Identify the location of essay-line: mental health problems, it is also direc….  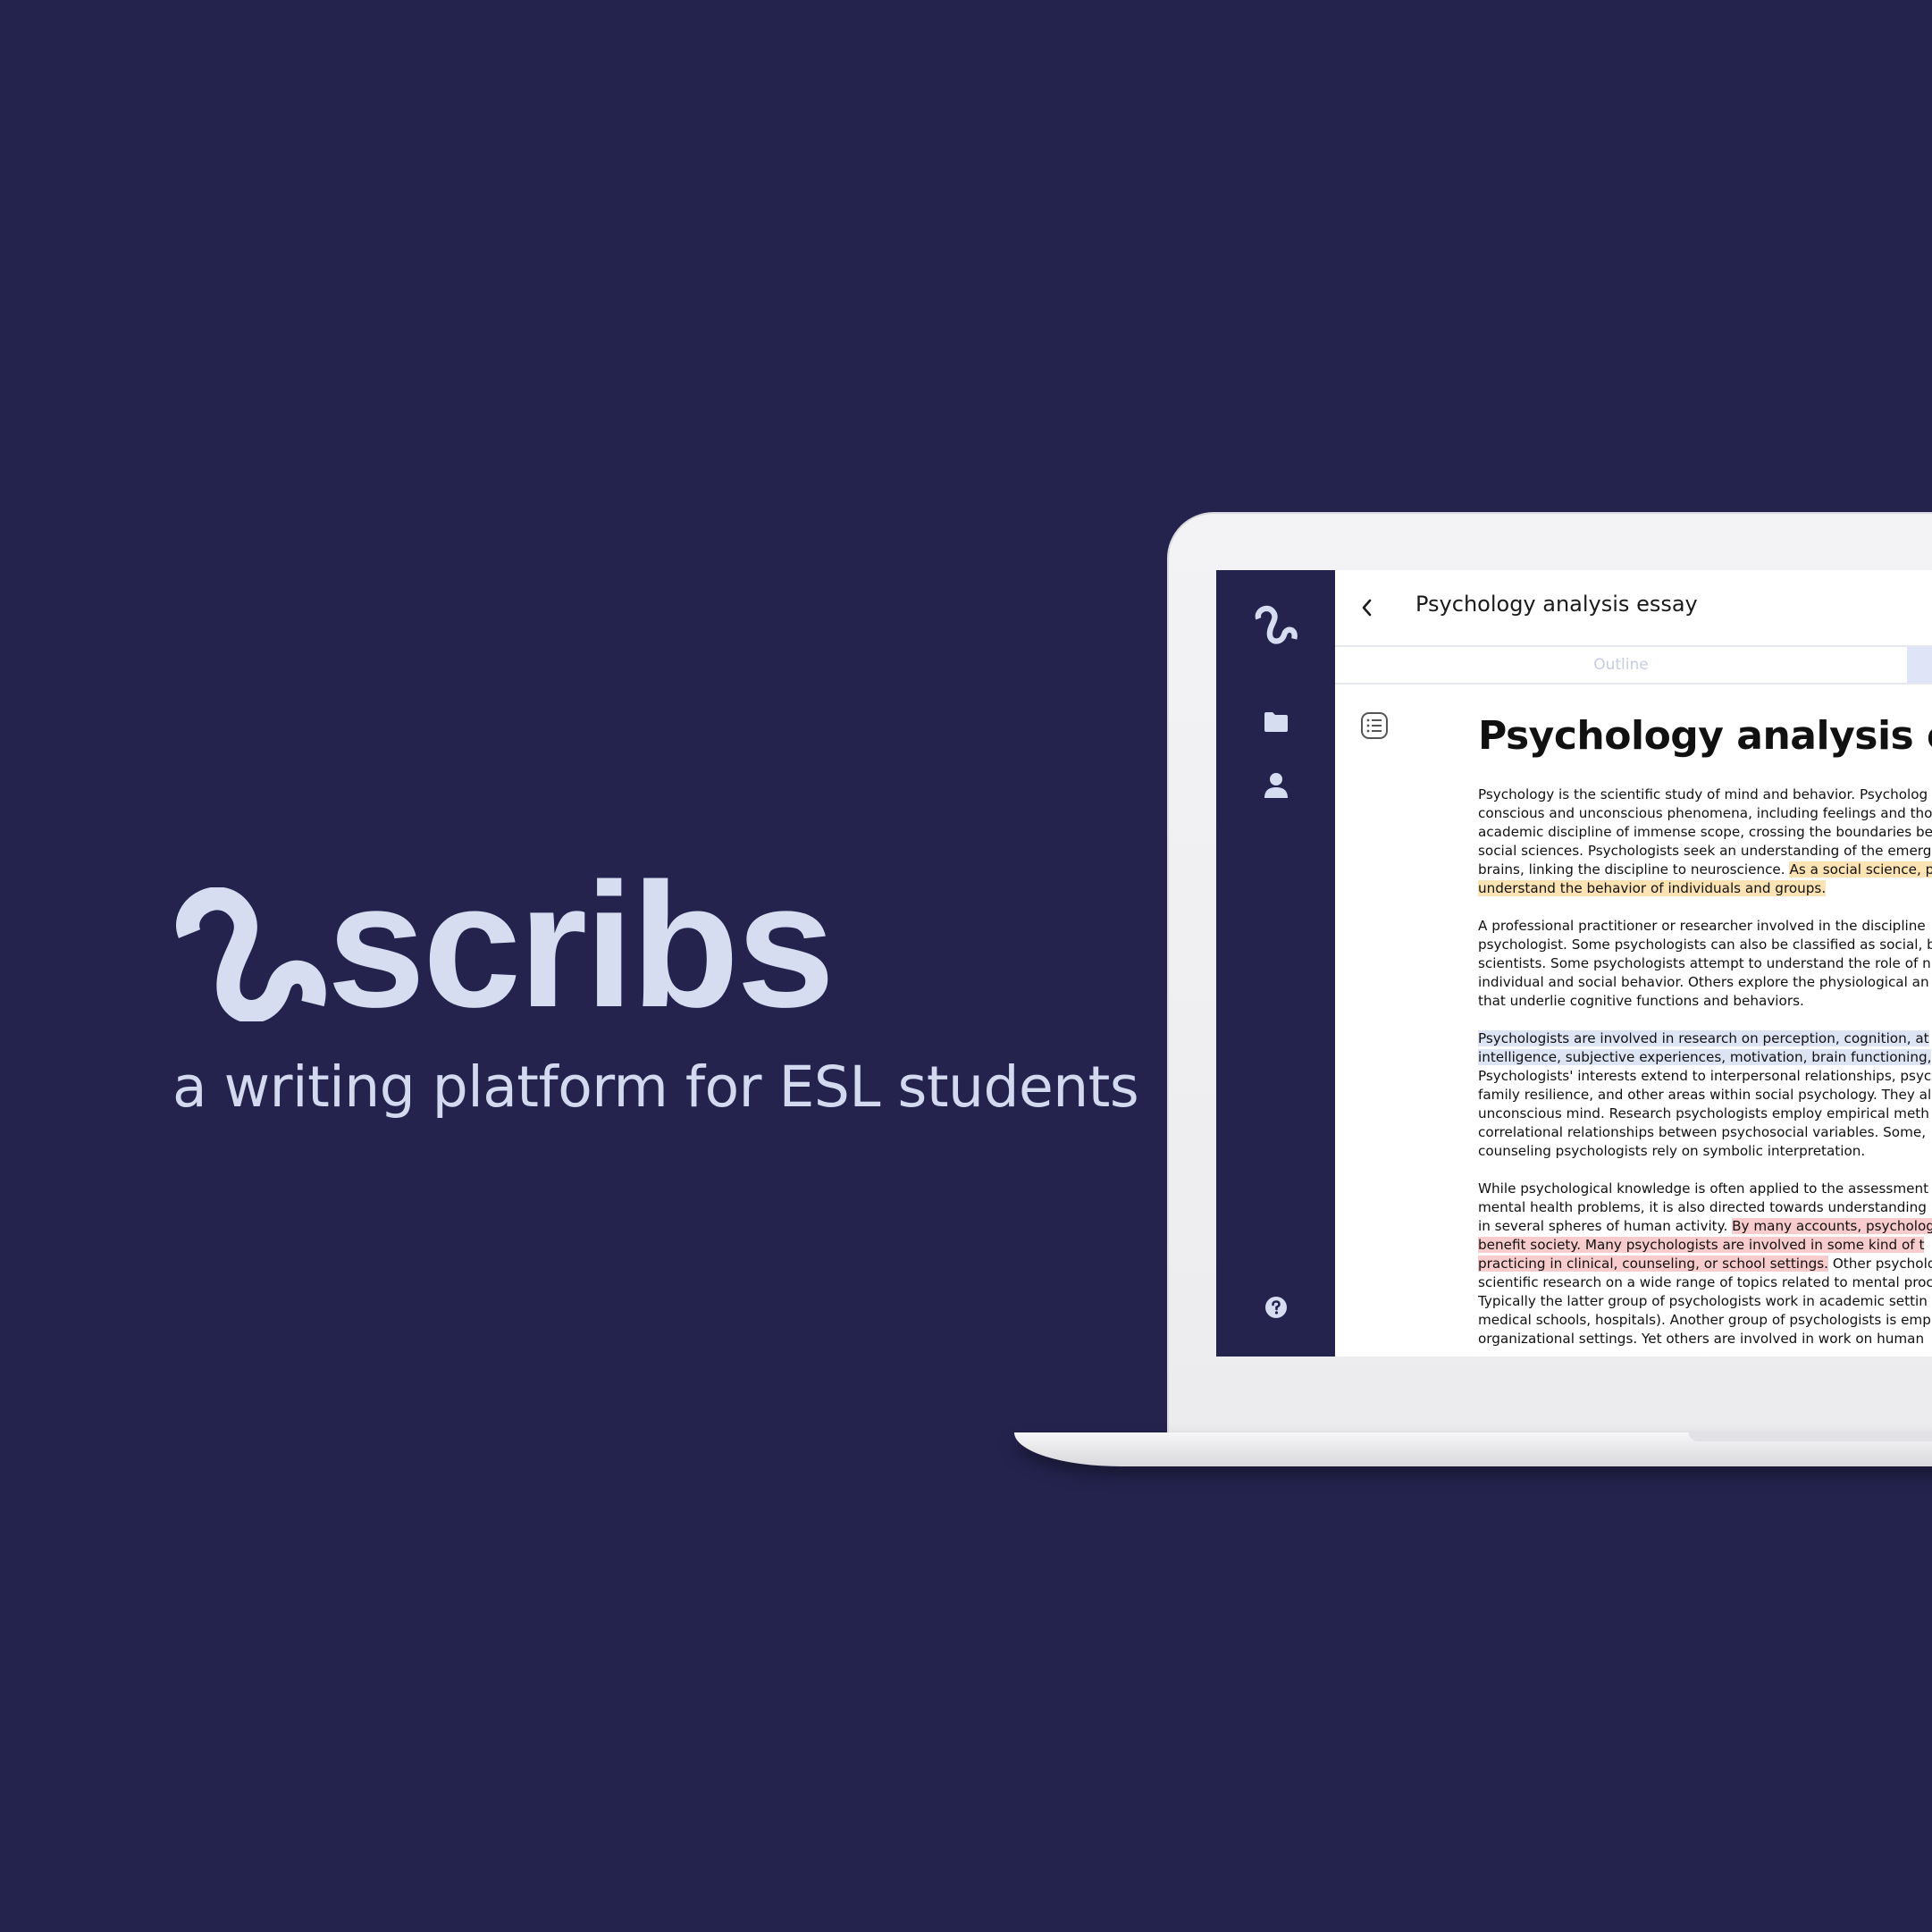
(1705, 1207).